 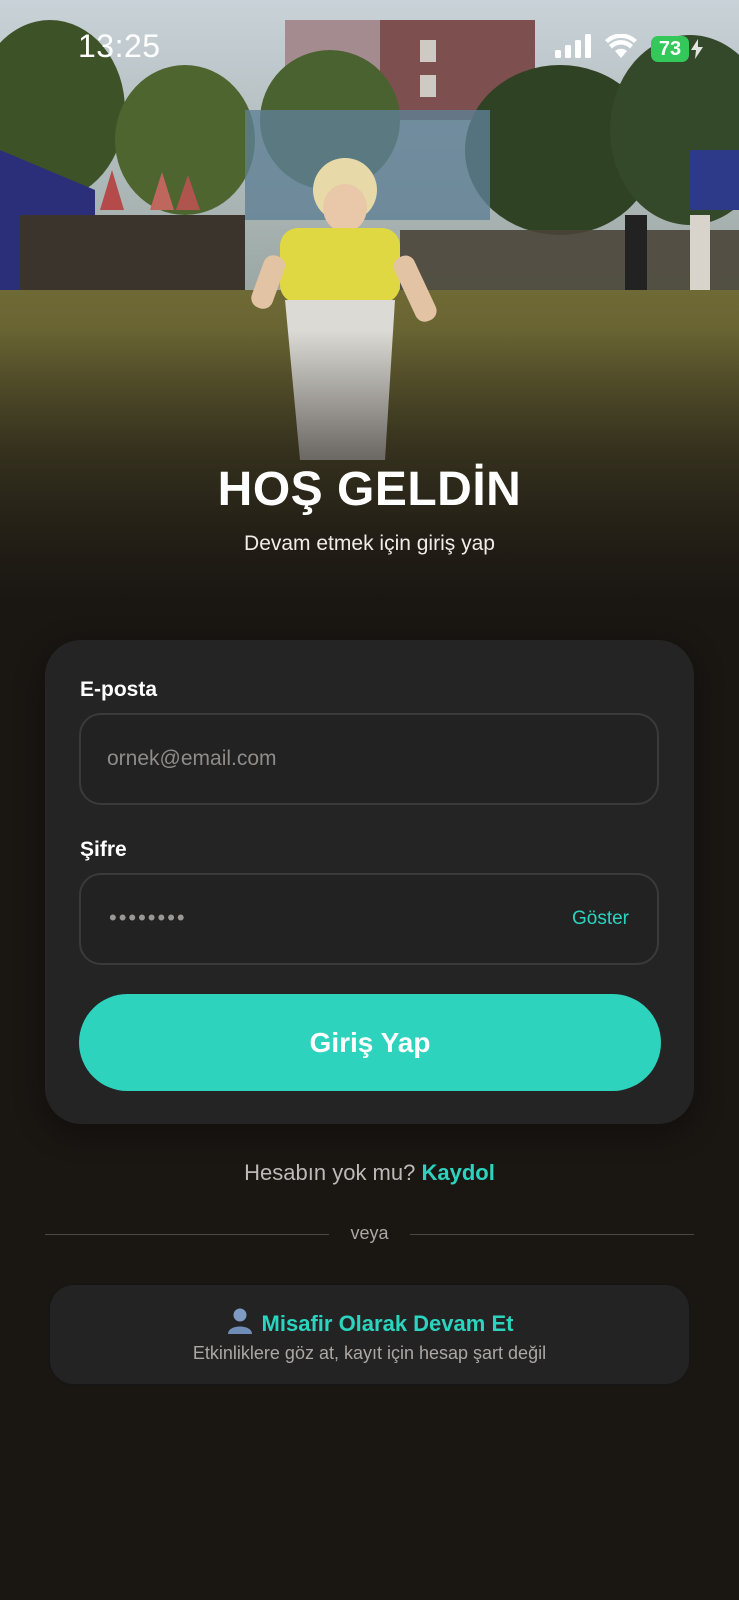 What do you see at coordinates (119, 689) in the screenshot?
I see `email-label: E-posta` at bounding box center [119, 689].